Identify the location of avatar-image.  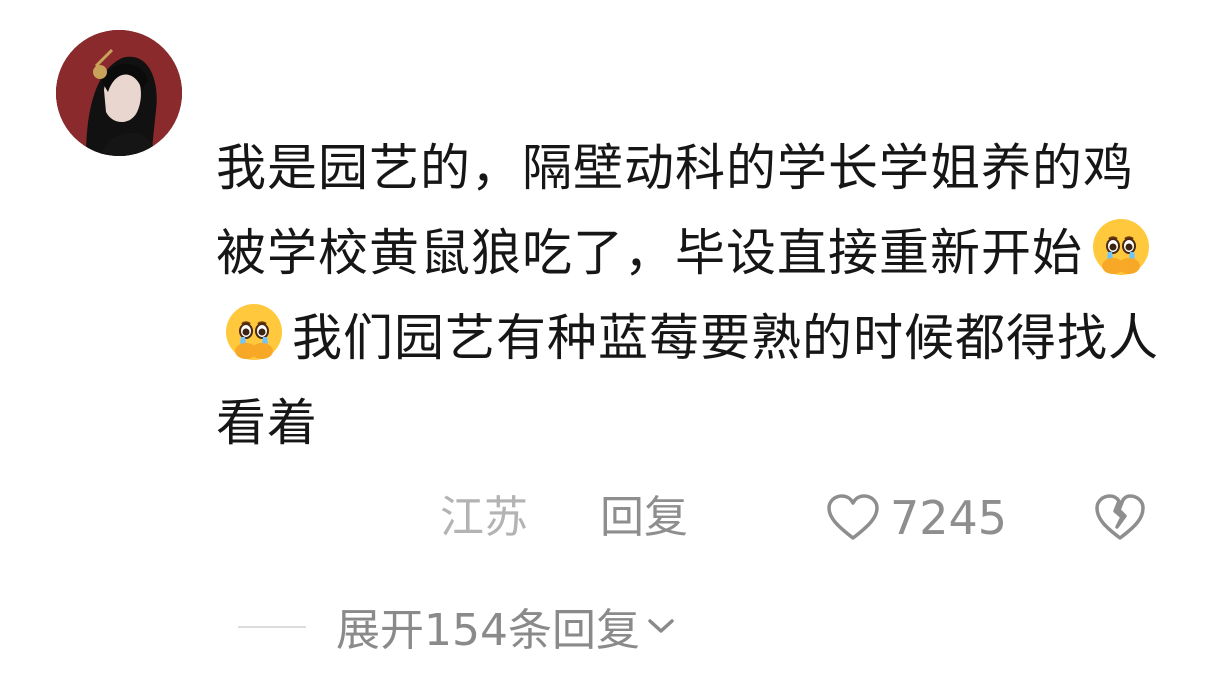
(119, 93).